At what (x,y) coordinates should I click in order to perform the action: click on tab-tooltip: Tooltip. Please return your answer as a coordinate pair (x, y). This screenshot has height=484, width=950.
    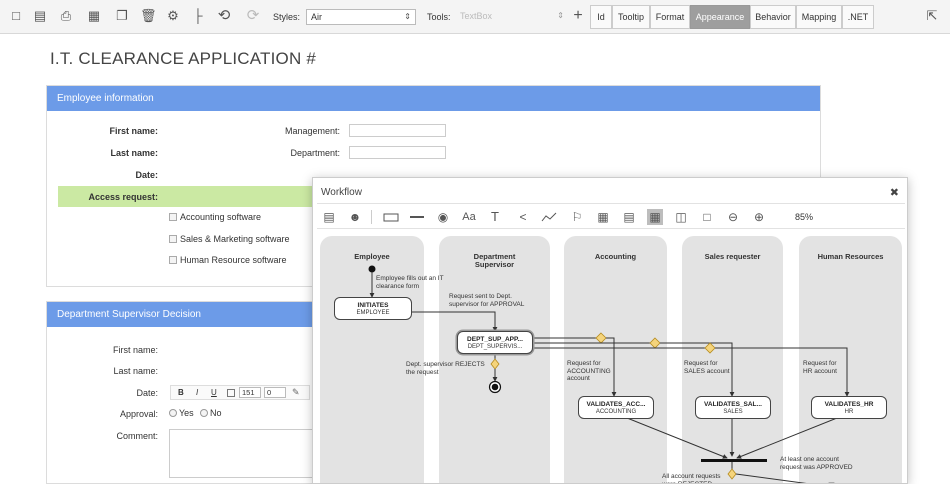
    Looking at the image, I should click on (631, 17).